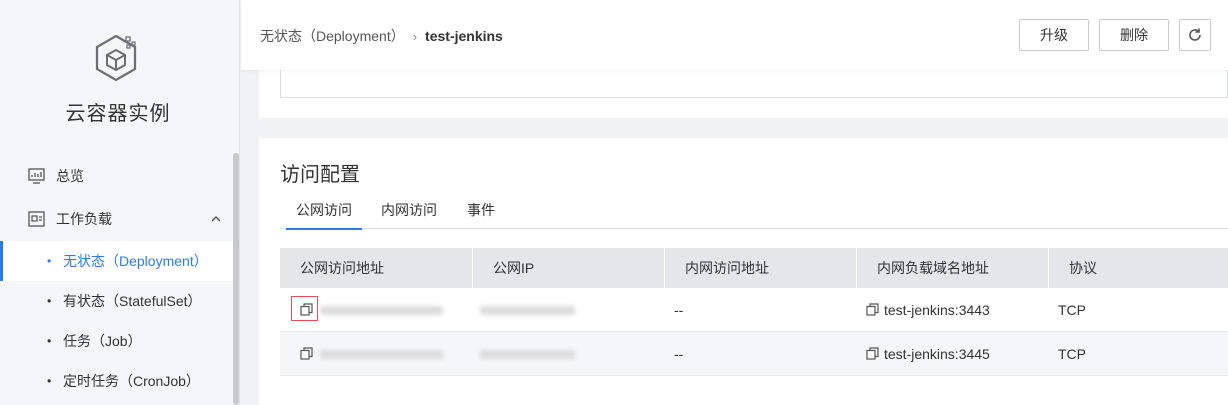 The image size is (1228, 405). I want to click on lb-domain: test-jenkins:3443, so click(937, 310).